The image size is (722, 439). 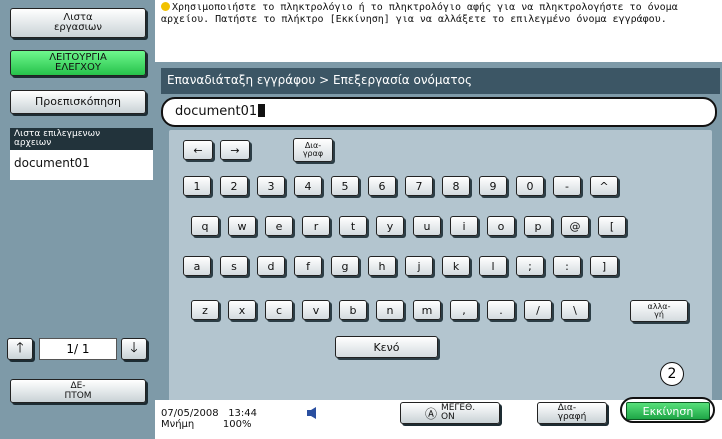 What do you see at coordinates (382, 266) in the screenshot?
I see `key-5: h` at bounding box center [382, 266].